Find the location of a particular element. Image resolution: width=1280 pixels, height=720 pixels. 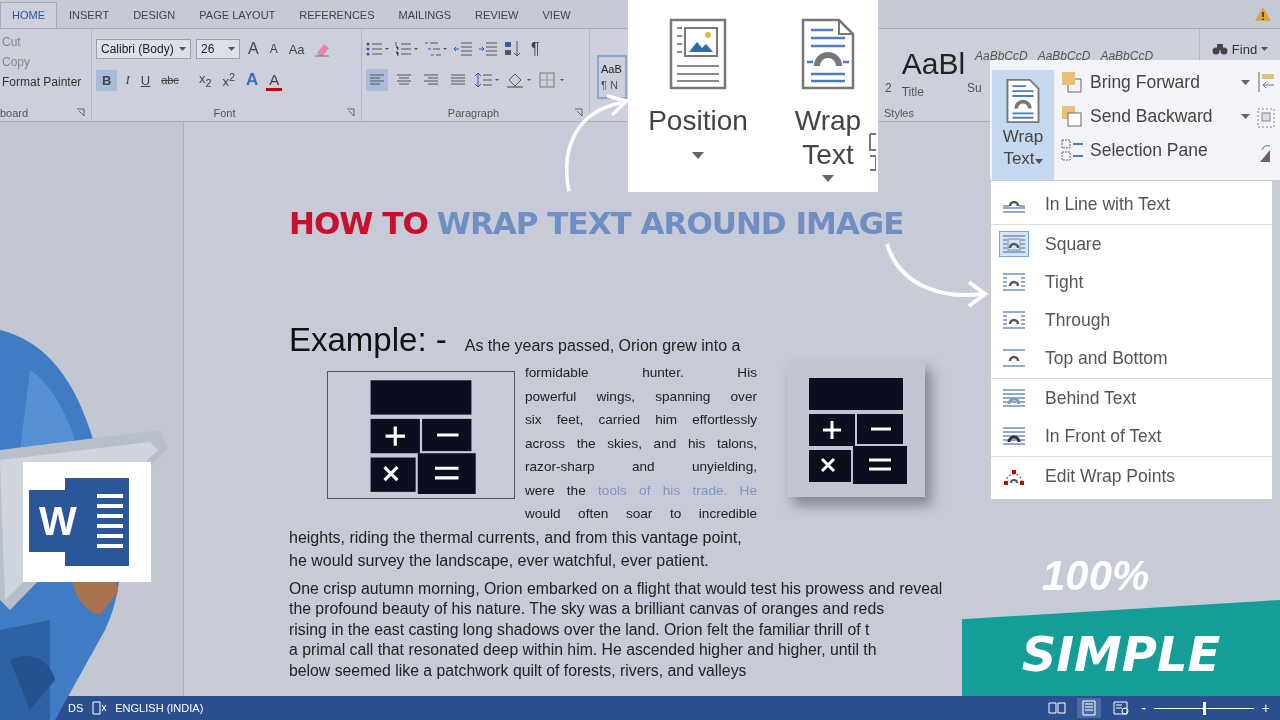

style-name: ¶ N is located at coordinates (609, 85).